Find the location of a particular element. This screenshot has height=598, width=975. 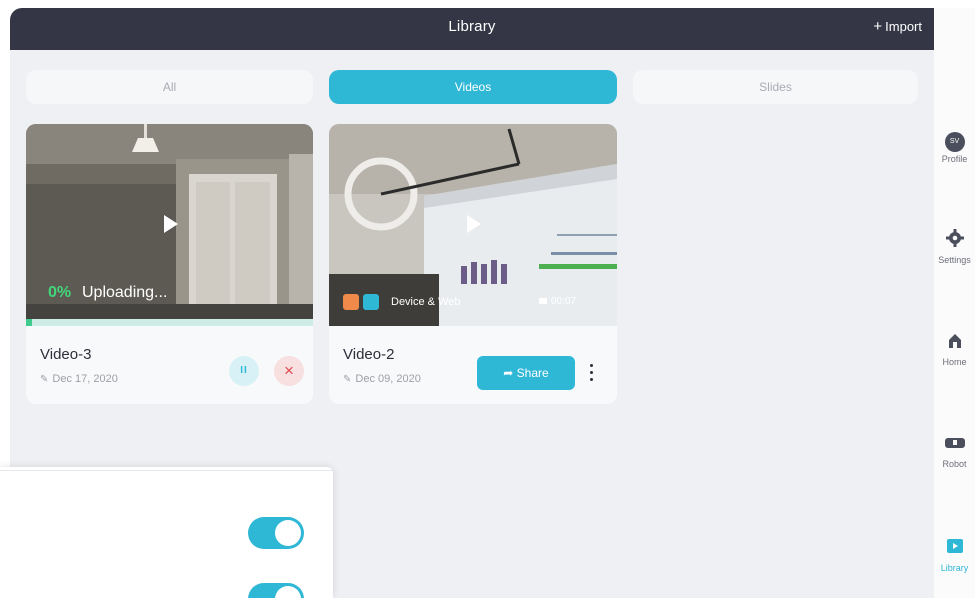

tab-videos: Videos is located at coordinates (473, 87).